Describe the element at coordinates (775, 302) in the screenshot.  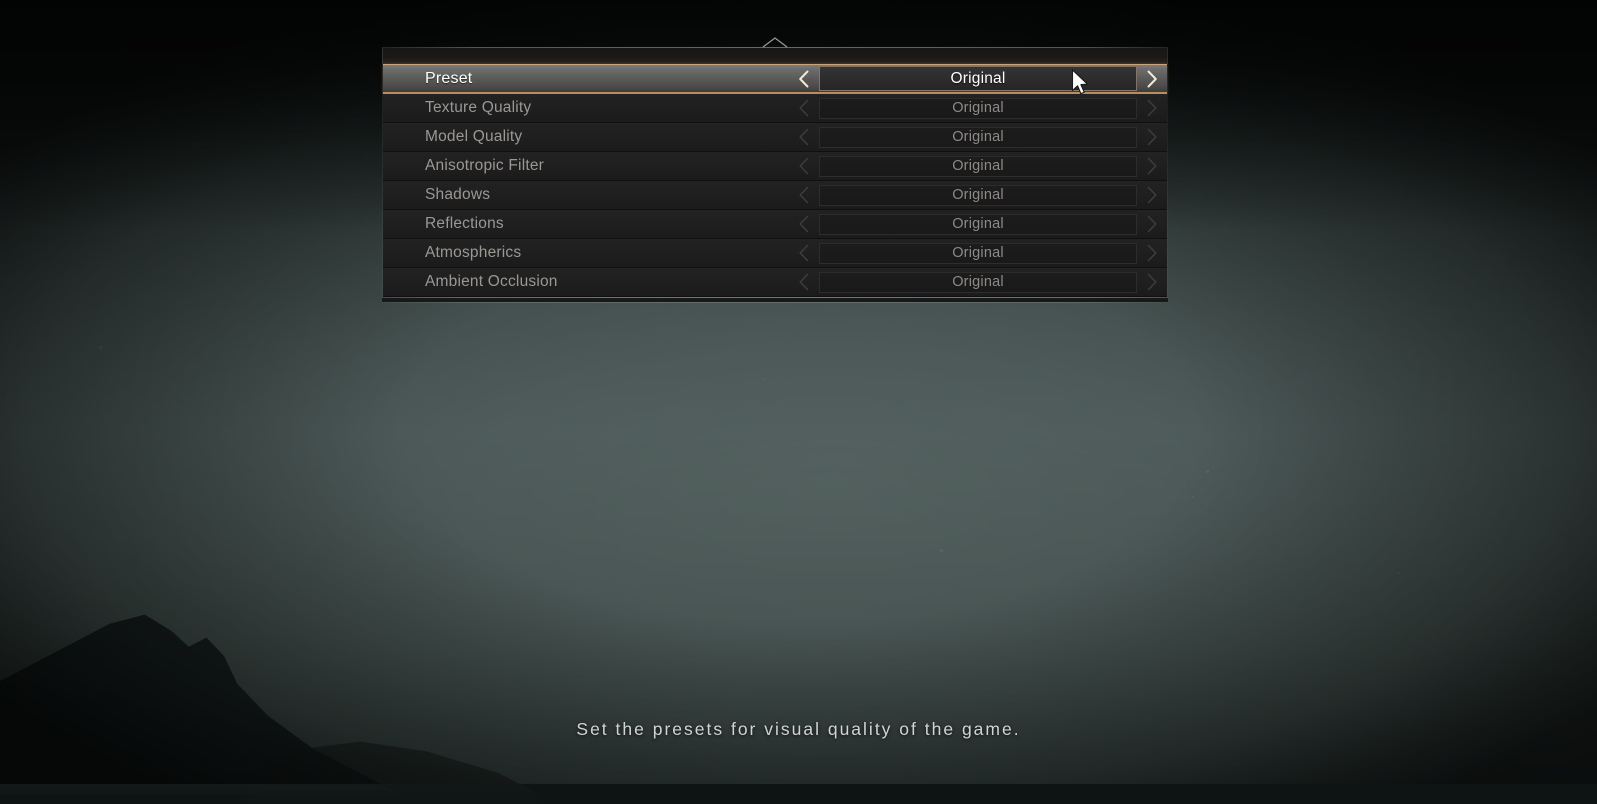
I see `panel-bottom-divider-secondary` at that location.